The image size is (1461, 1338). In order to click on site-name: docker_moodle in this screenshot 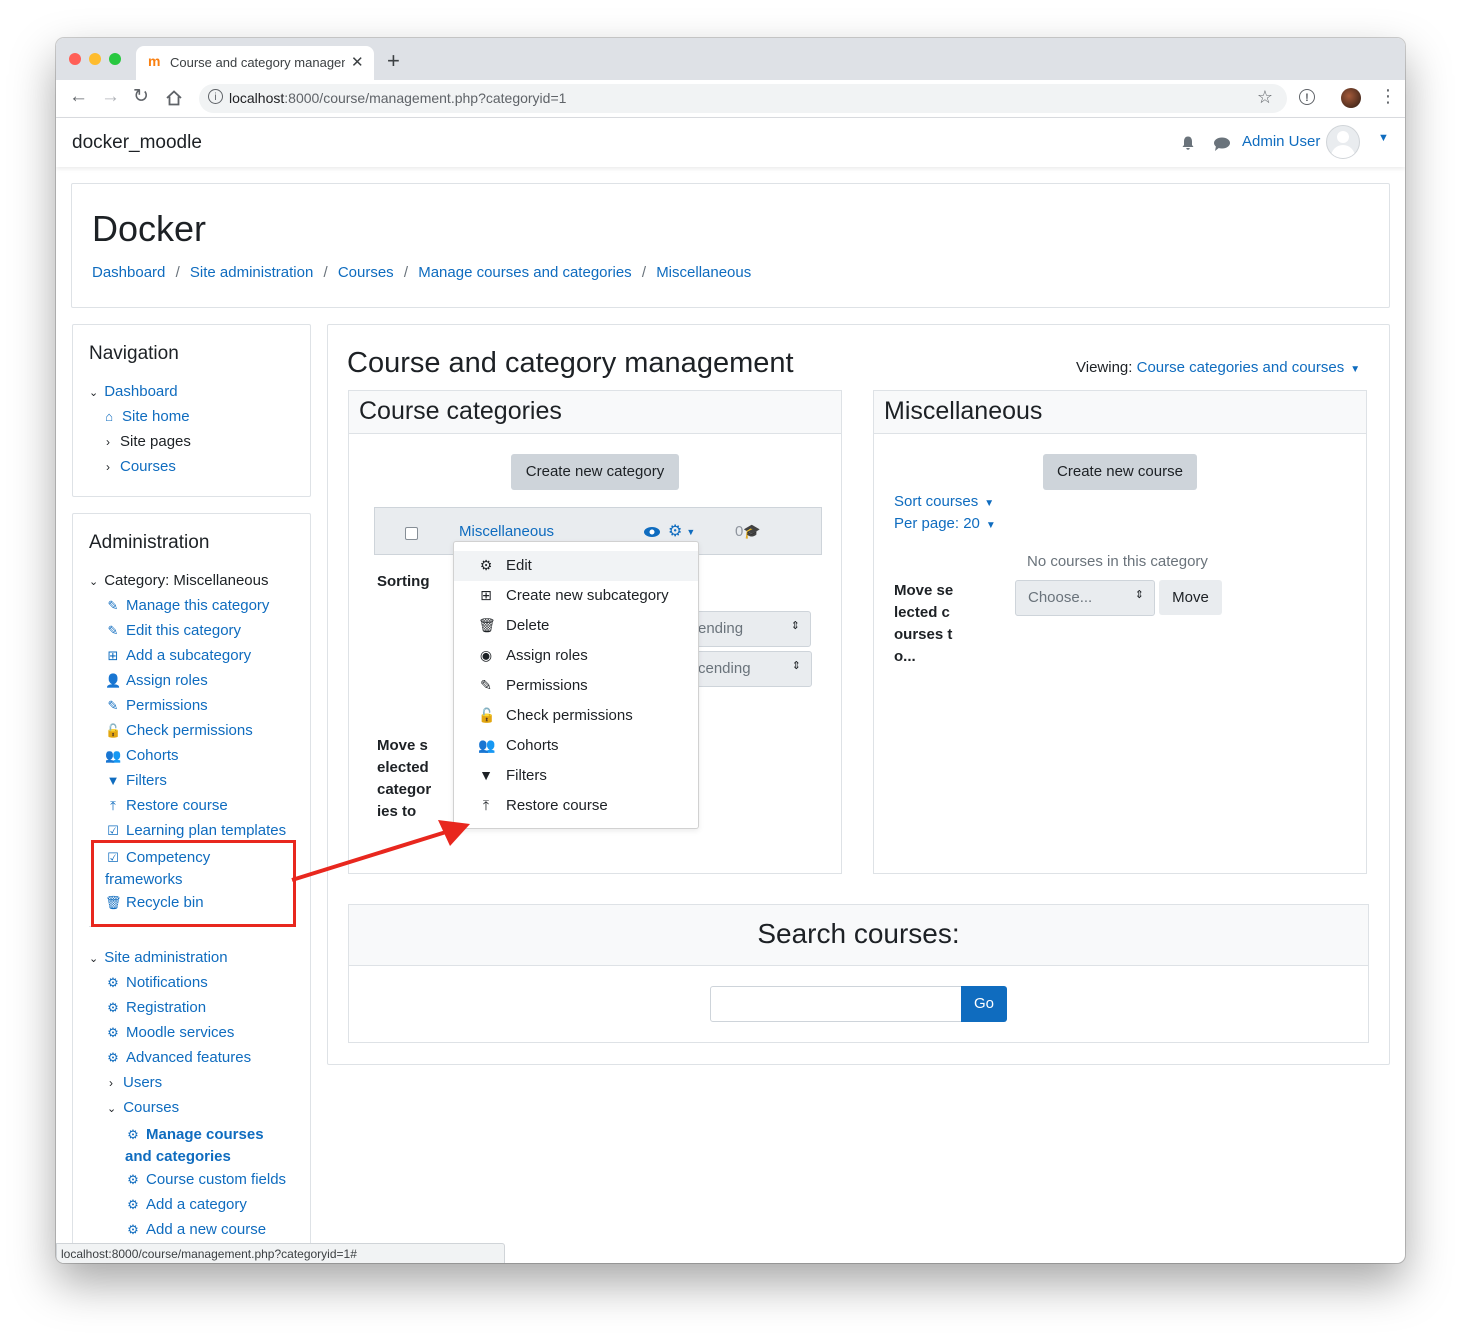, I will do `click(137, 143)`.